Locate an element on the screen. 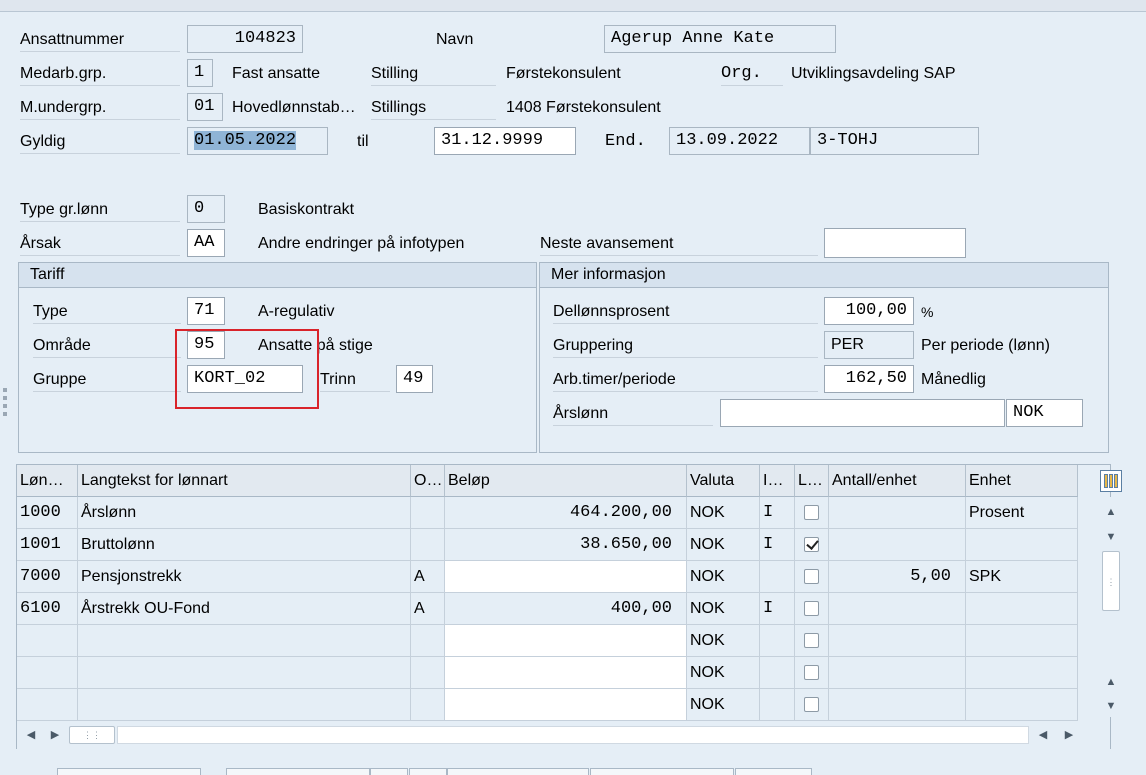 This screenshot has height=775, width=1146. horizontal-scroll-track is located at coordinates (573, 735).